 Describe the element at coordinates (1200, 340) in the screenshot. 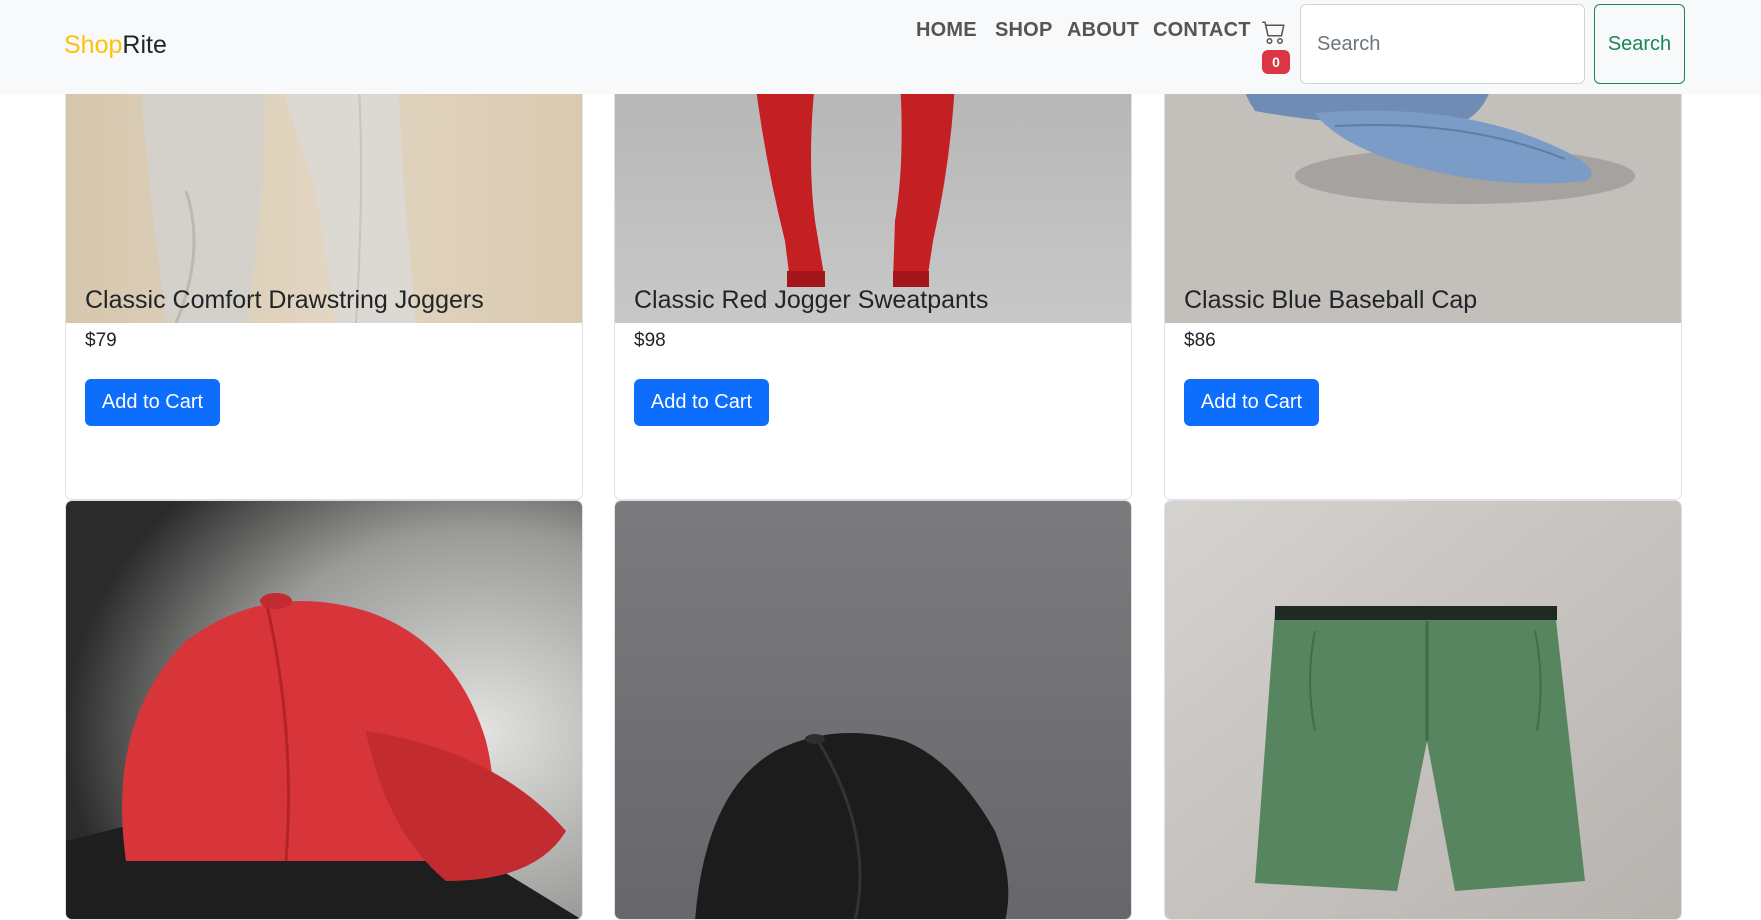

I see `product-price: $86` at that location.